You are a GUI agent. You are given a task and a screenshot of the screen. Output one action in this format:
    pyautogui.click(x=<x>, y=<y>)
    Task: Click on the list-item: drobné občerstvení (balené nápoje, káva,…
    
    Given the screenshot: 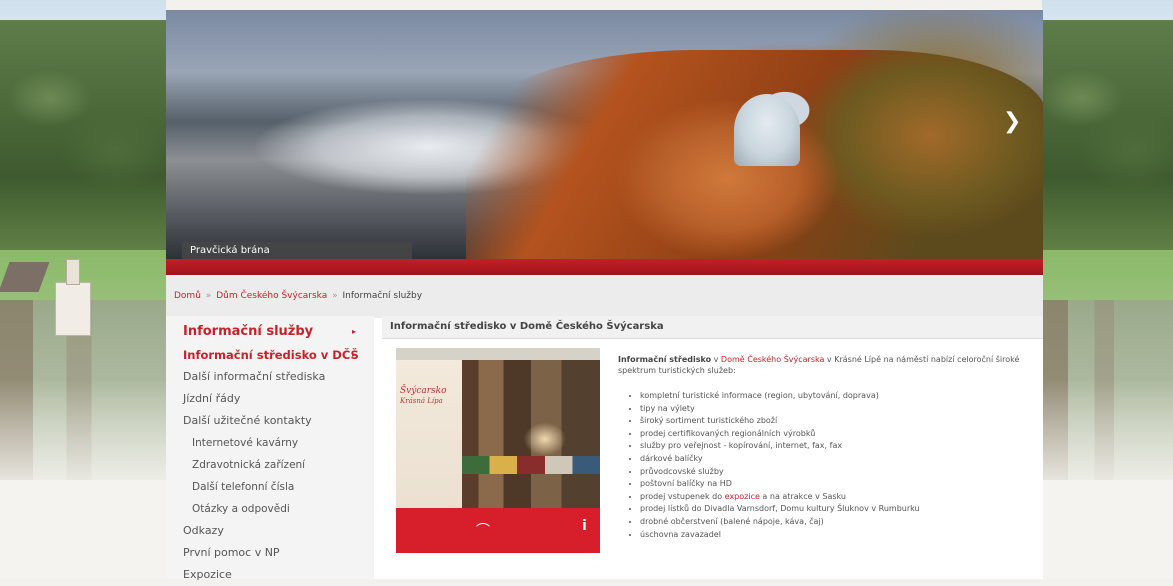 What is the action you would take?
    pyautogui.click(x=835, y=522)
    